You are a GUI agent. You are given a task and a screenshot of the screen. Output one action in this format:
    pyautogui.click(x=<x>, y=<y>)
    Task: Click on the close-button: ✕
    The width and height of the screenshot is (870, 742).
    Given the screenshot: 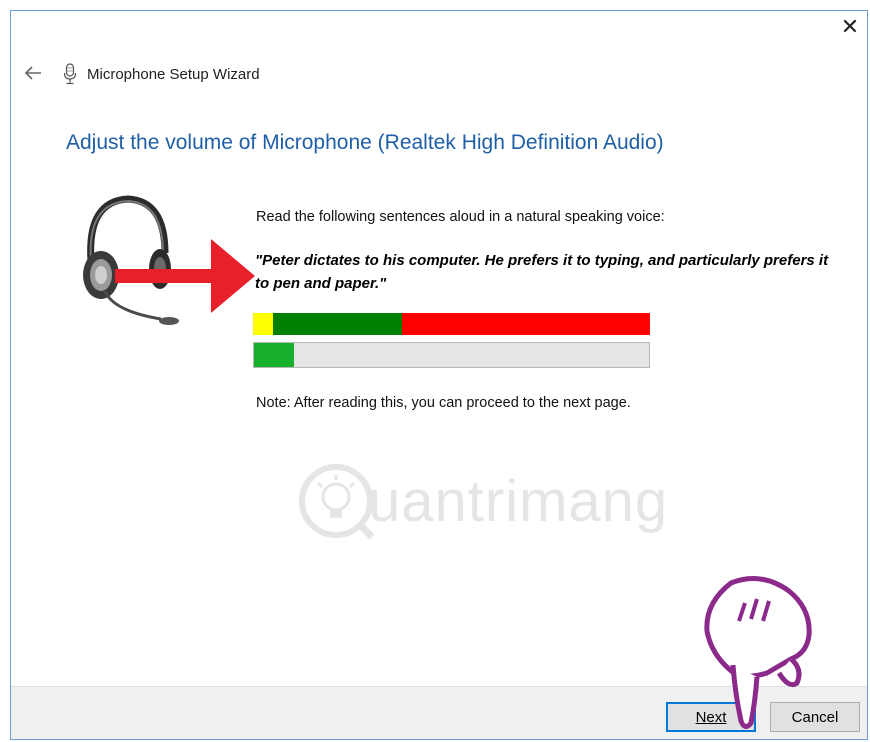 What is the action you would take?
    pyautogui.click(x=850, y=27)
    